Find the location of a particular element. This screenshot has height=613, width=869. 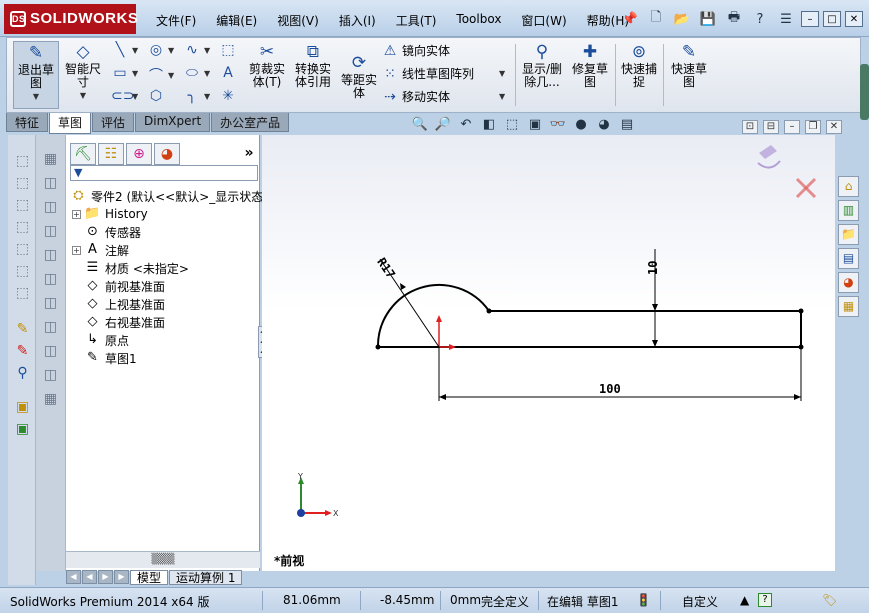

bottom-view-icon: ⬚ is located at coordinates (22, 271).